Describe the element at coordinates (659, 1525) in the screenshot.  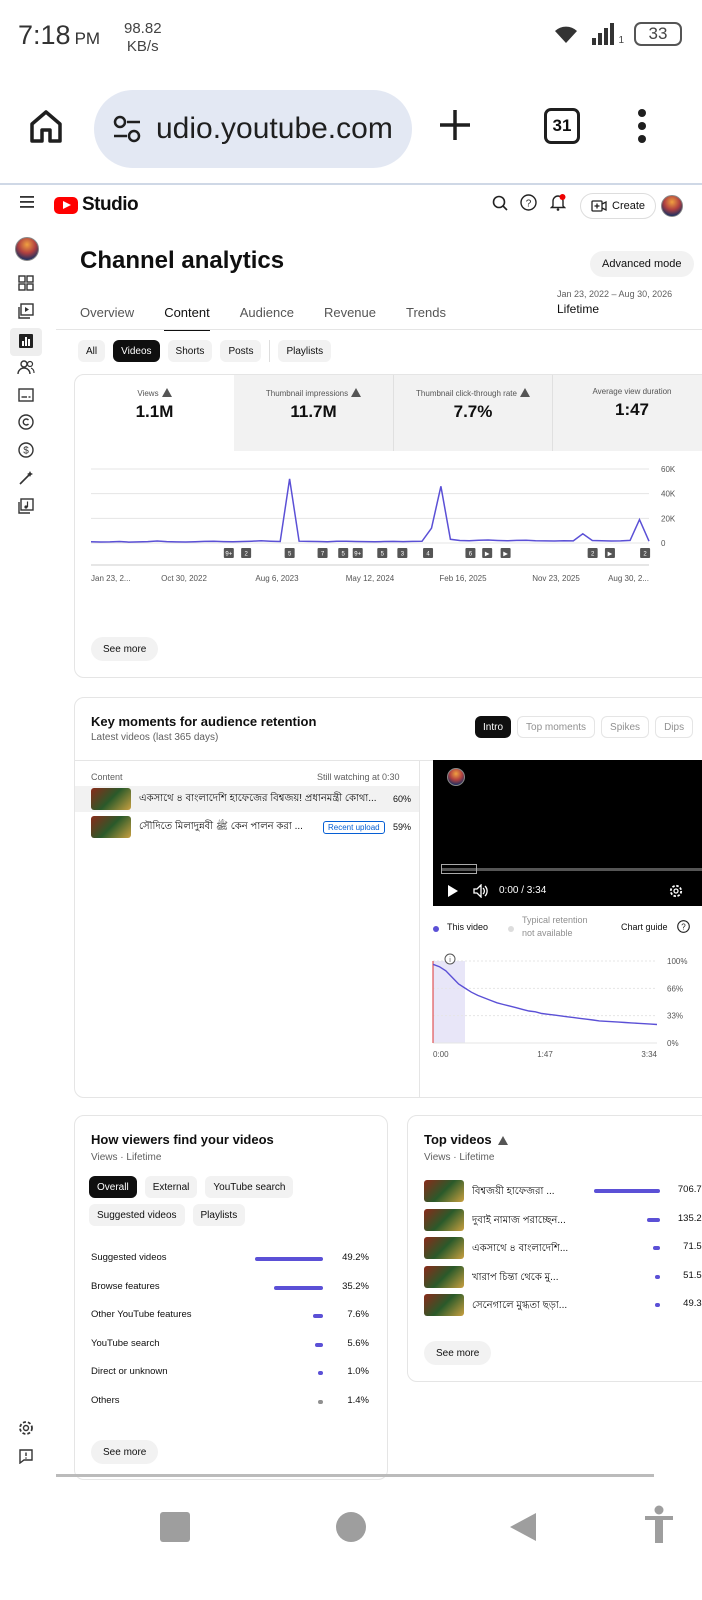
I see `accessibility-icon` at that location.